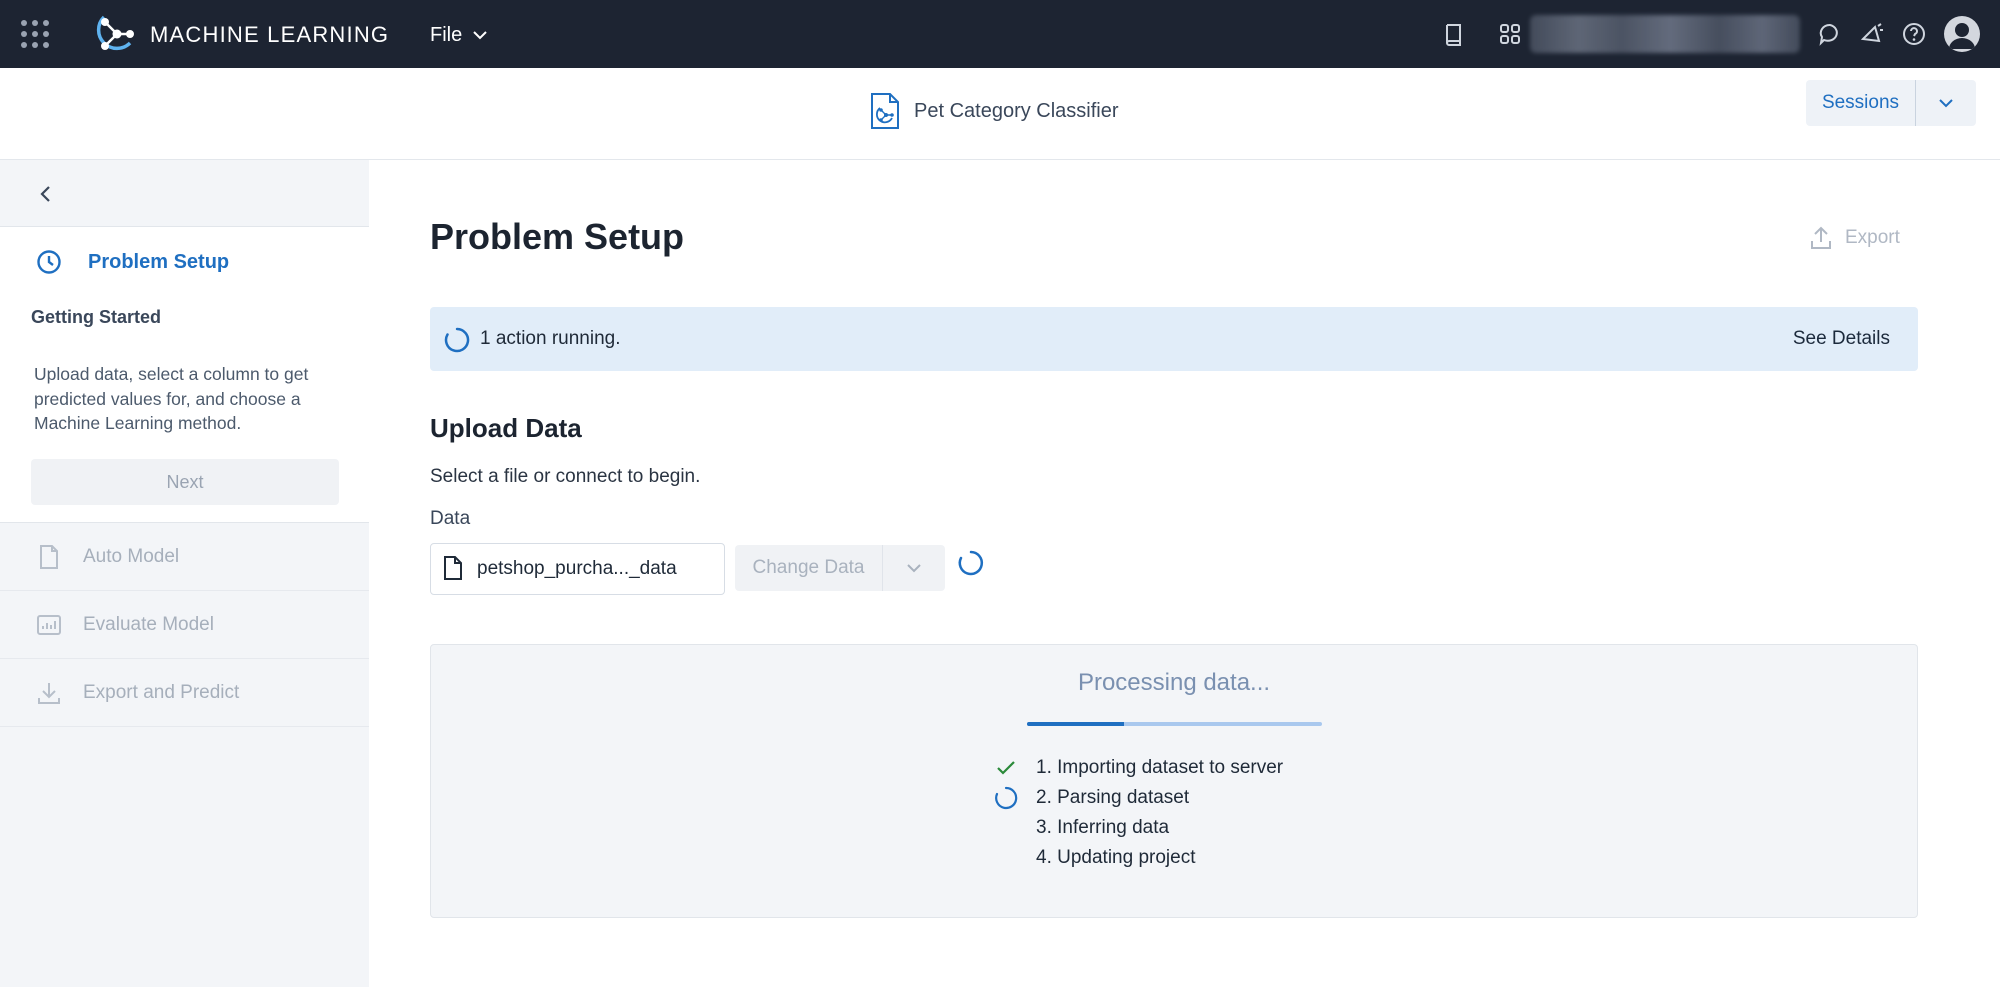 This screenshot has height=987, width=2000. I want to click on step-auto-model-label: Auto Model, so click(131, 556).